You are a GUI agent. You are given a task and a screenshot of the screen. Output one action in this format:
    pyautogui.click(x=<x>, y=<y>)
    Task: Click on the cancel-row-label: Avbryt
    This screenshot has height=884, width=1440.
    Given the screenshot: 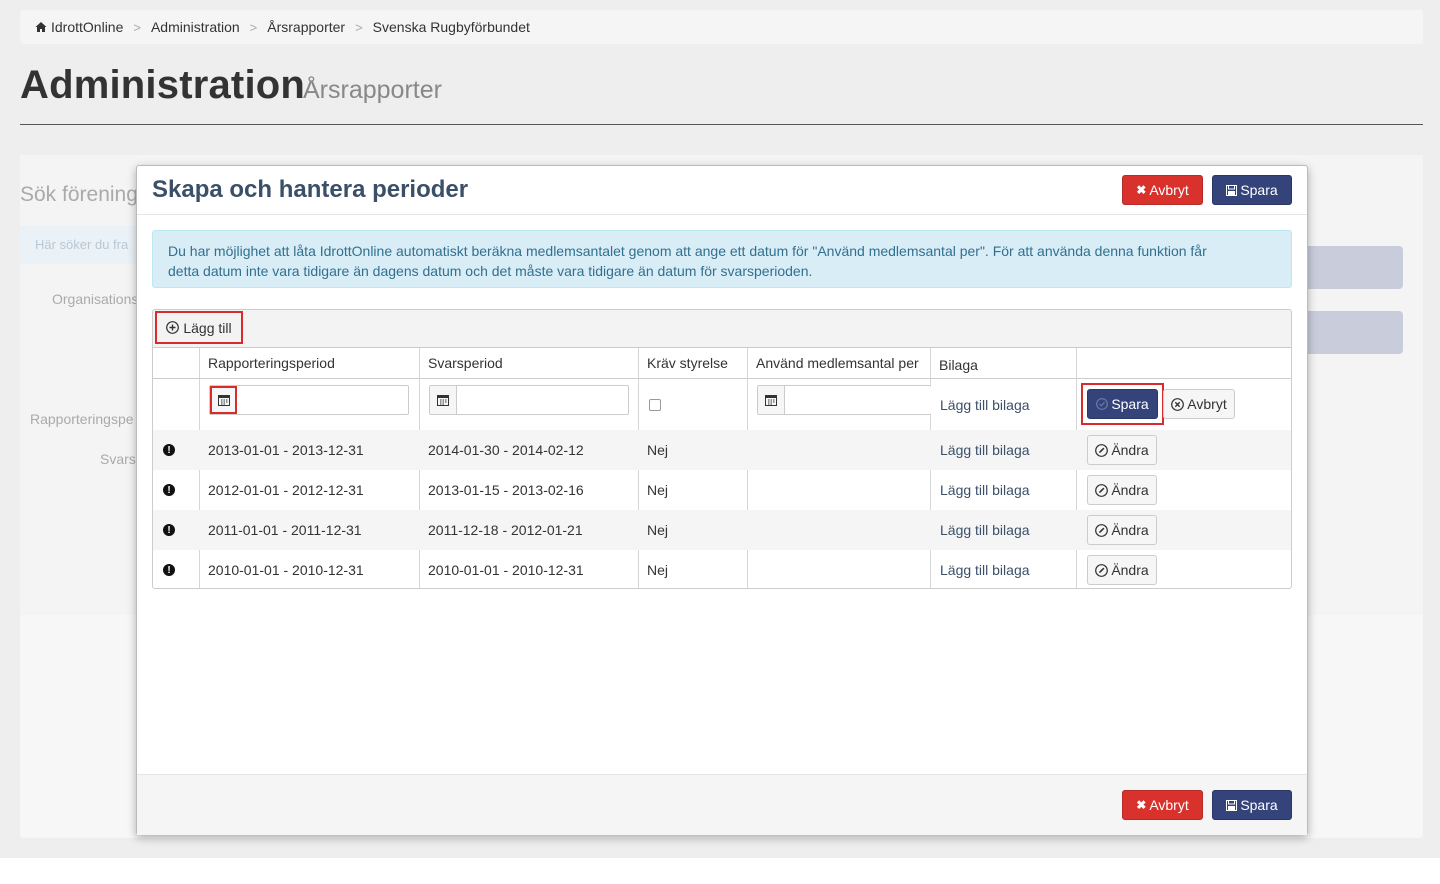 What is the action you would take?
    pyautogui.click(x=1207, y=404)
    